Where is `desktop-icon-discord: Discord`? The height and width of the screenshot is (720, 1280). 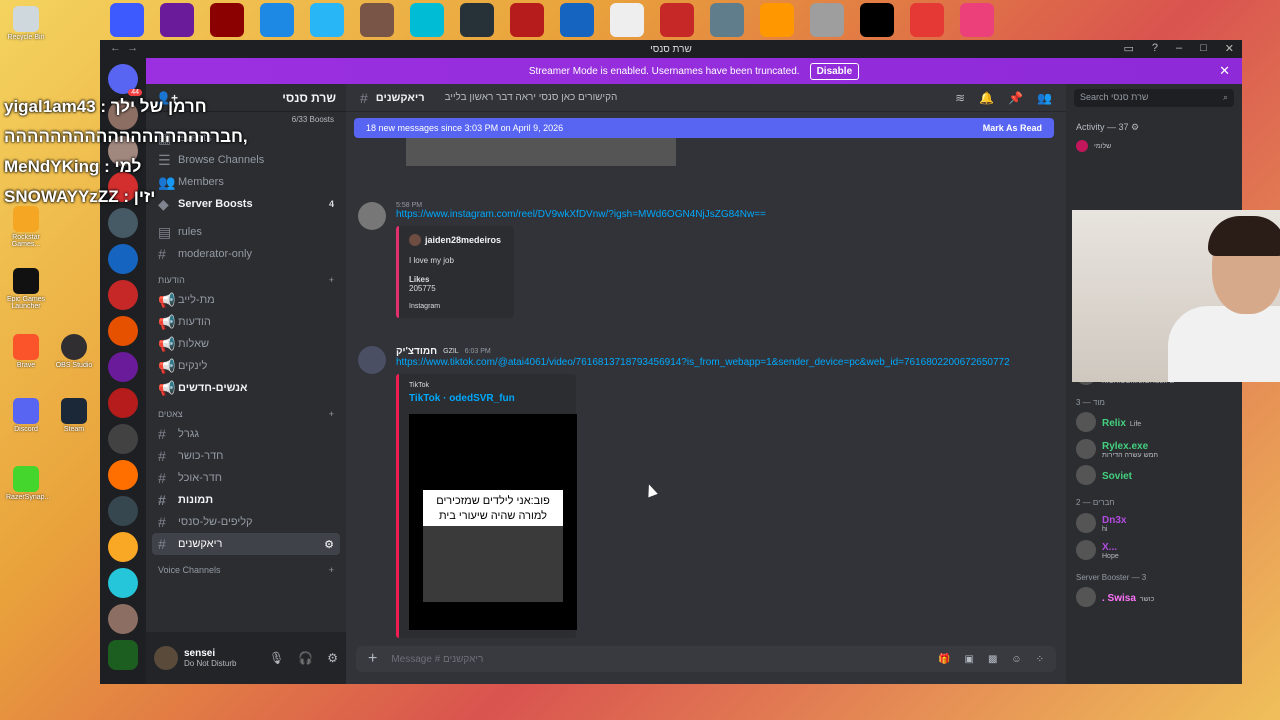 desktop-icon-discord: Discord is located at coordinates (26, 415).